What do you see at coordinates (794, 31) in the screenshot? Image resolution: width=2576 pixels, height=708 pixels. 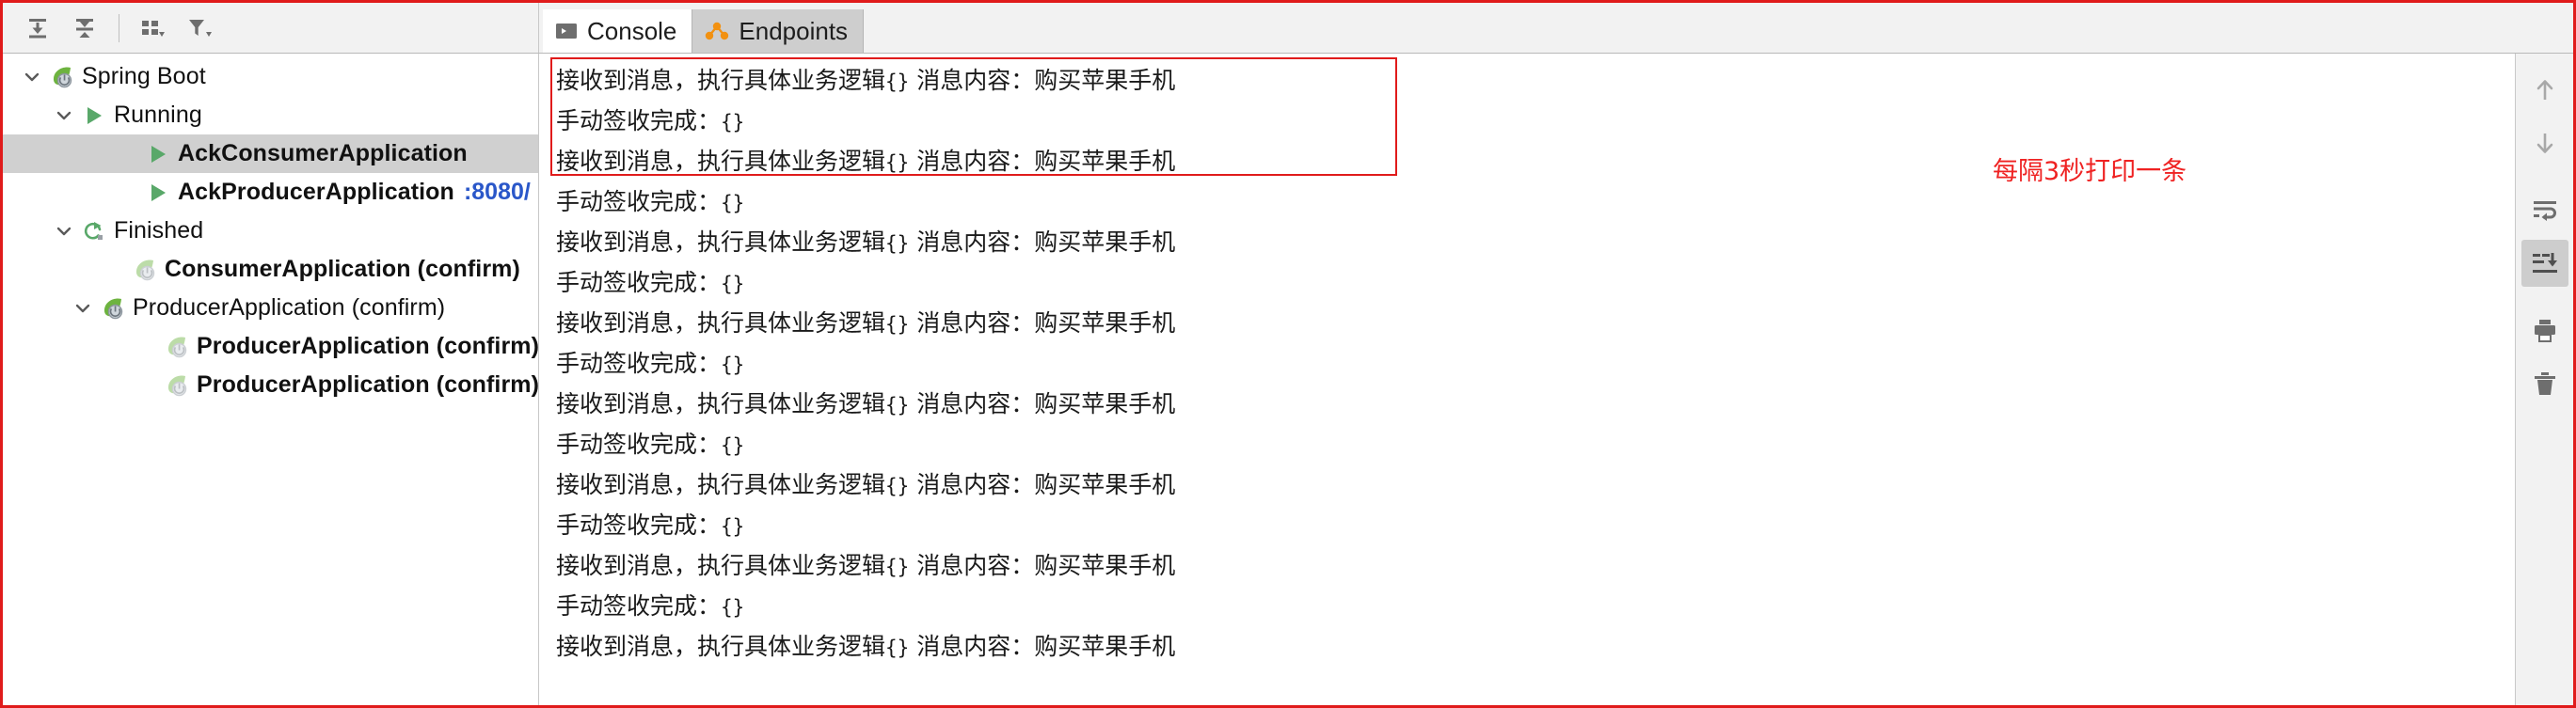 I see `tab-endpoints-label: Endpoints` at bounding box center [794, 31].